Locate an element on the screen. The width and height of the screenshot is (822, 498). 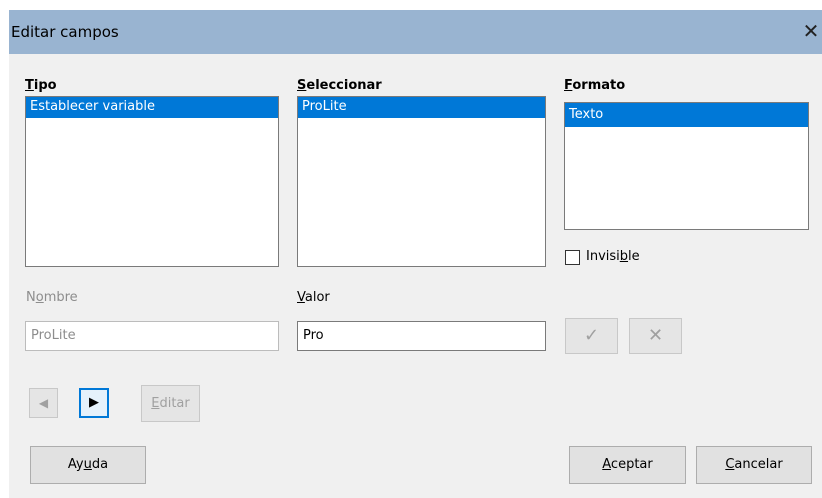
nombre-label: Nombre is located at coordinates (52, 297).